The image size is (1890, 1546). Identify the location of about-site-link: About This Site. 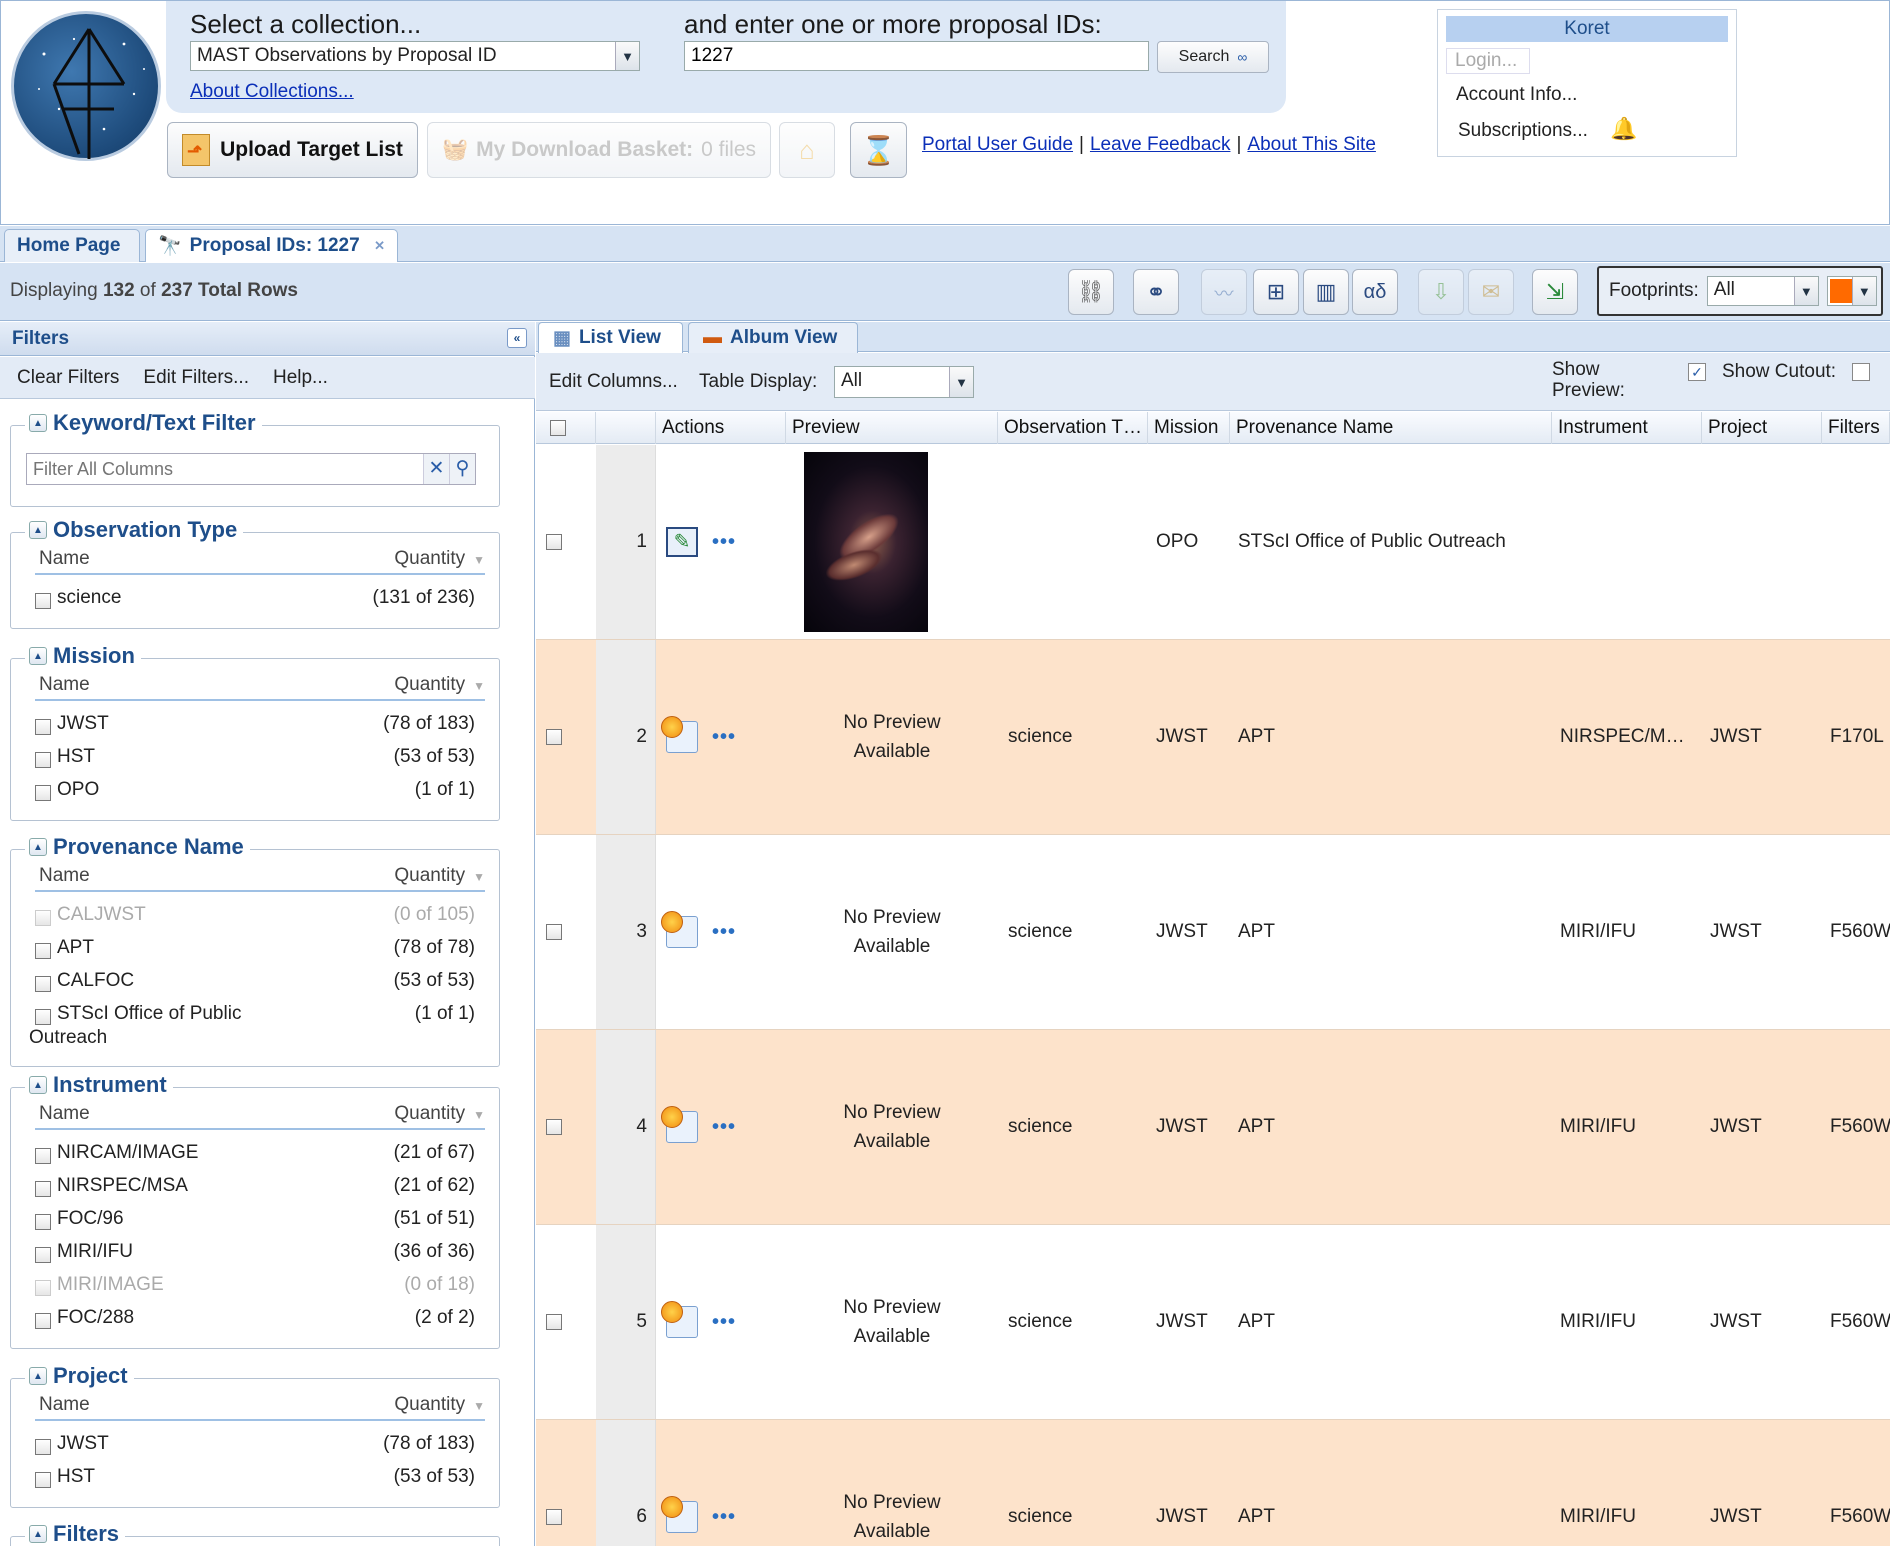
(1311, 145).